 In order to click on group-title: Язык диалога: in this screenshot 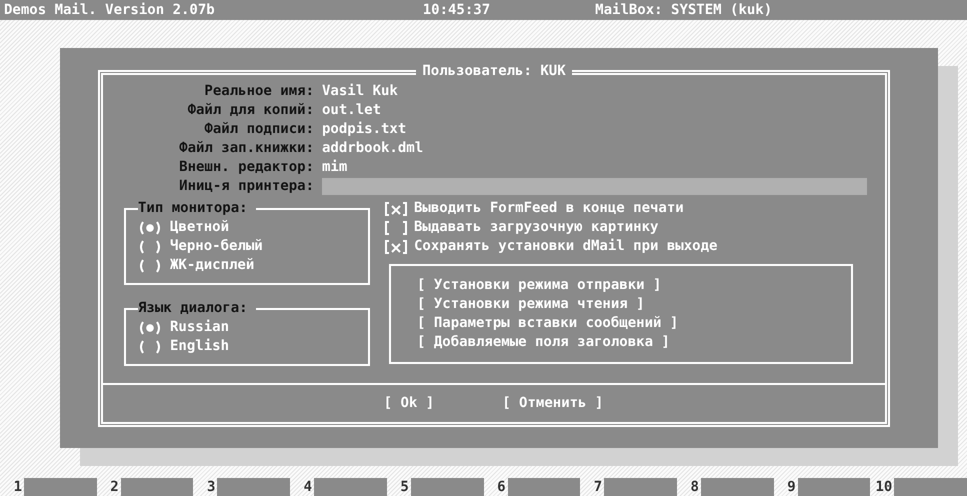, I will do `click(193, 308)`.